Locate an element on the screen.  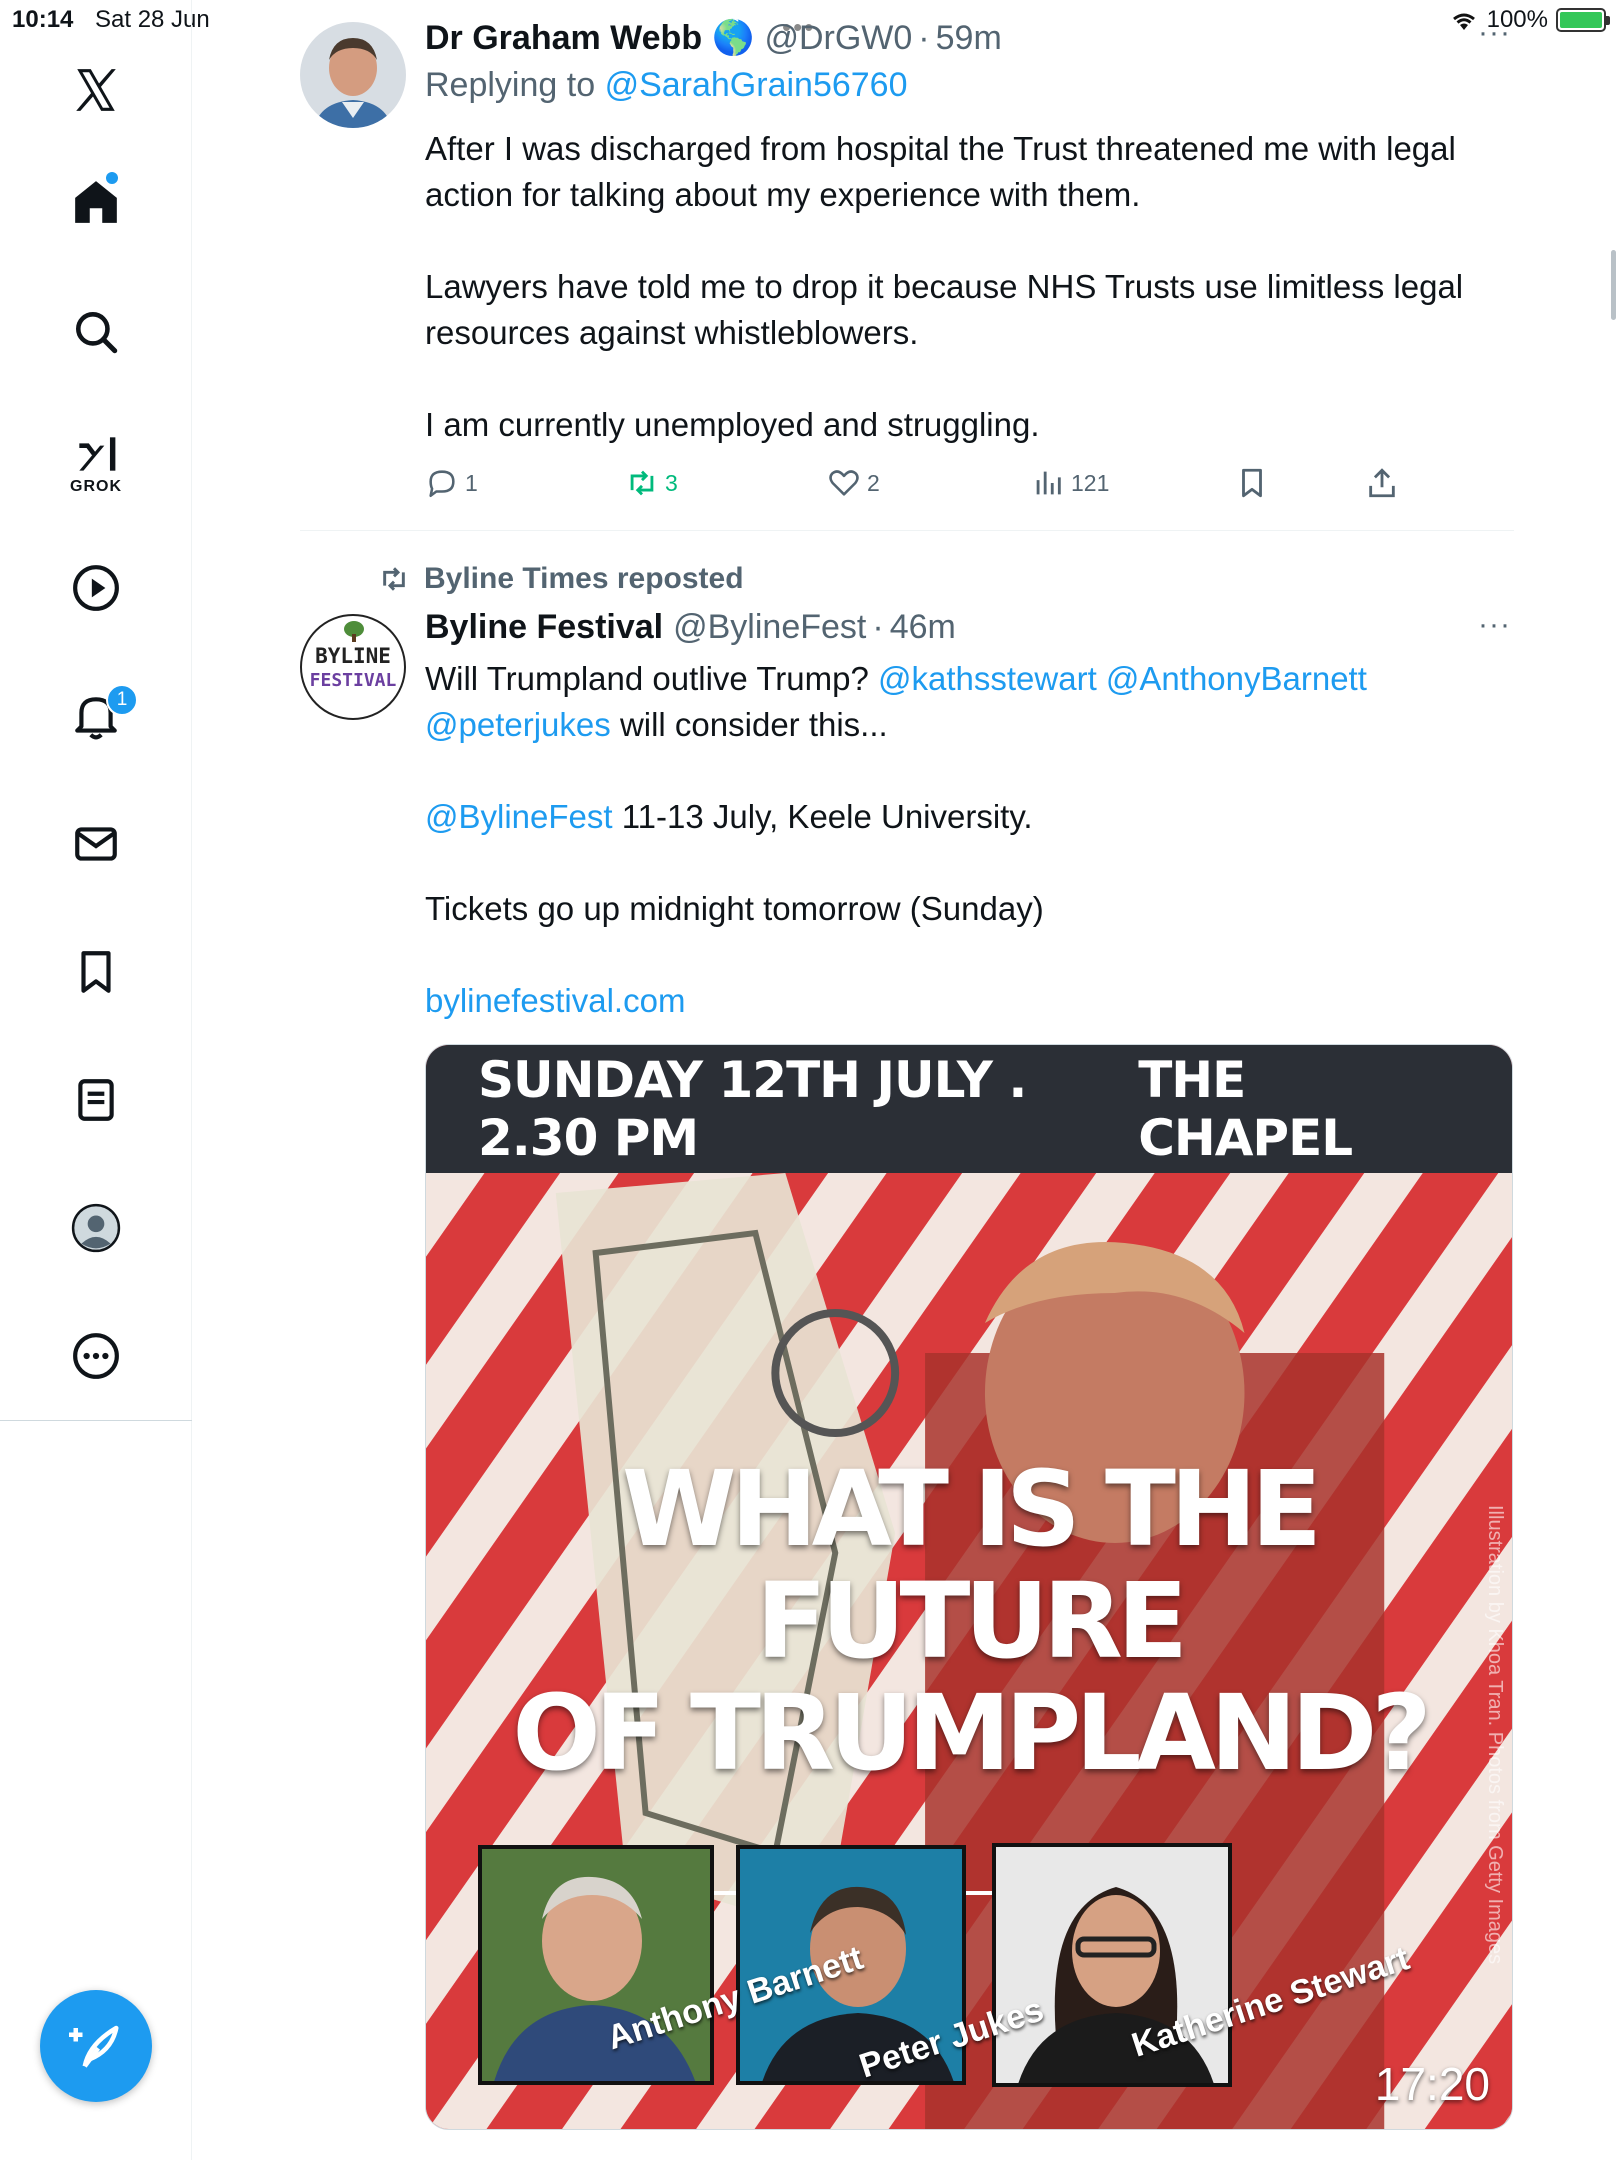
view-count: 121 is located at coordinates (1090, 482).